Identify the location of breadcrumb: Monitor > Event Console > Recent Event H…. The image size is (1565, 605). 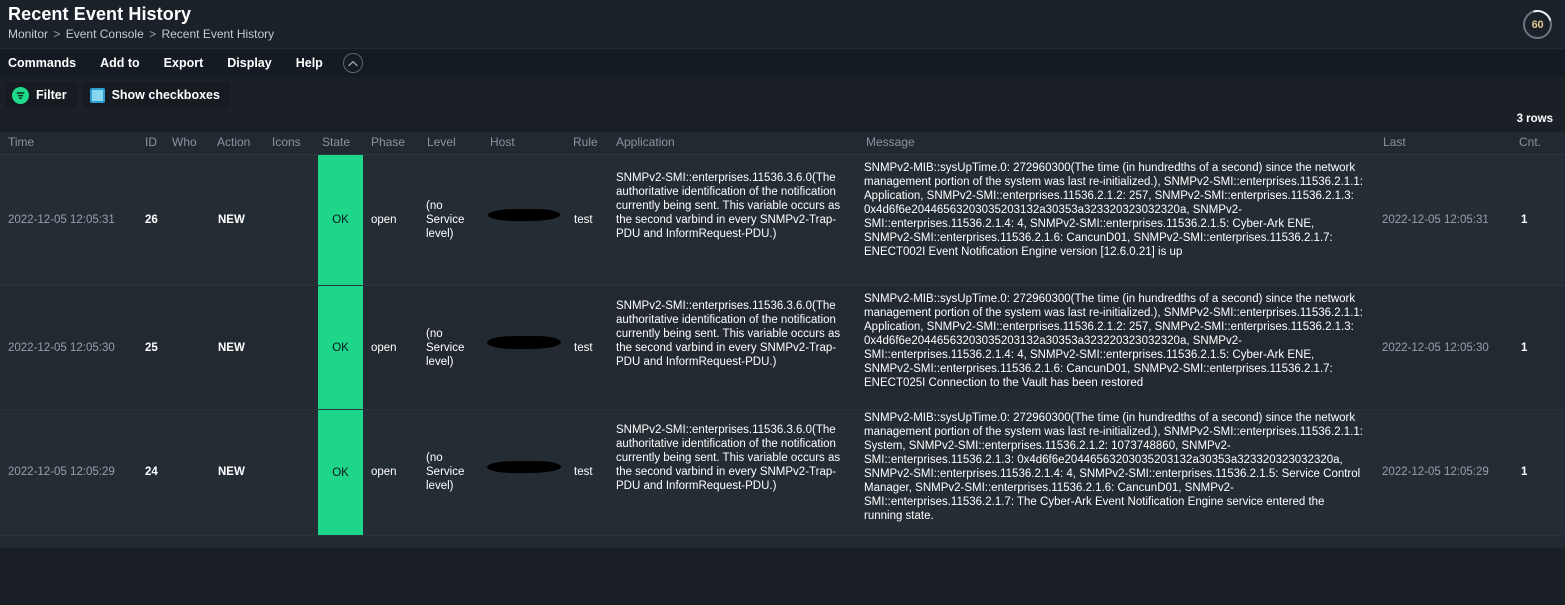
(786, 34).